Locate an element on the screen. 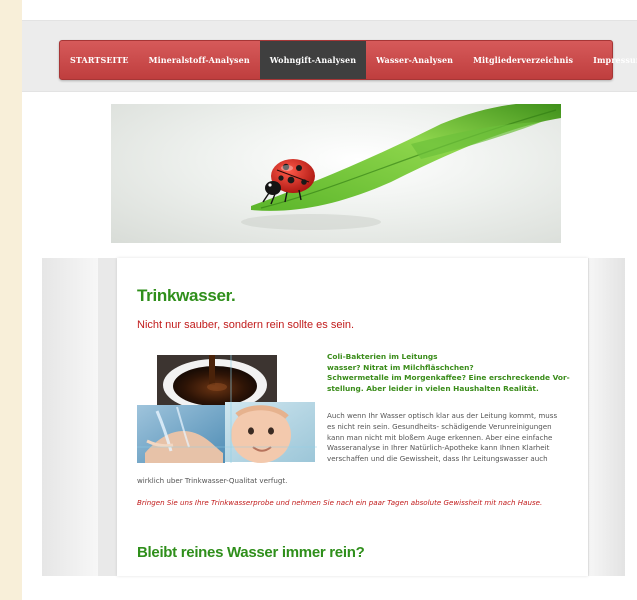 The height and width of the screenshot is (600, 637). lead-line: Coli-Bakterien im Leitungs is located at coordinates (382, 356).